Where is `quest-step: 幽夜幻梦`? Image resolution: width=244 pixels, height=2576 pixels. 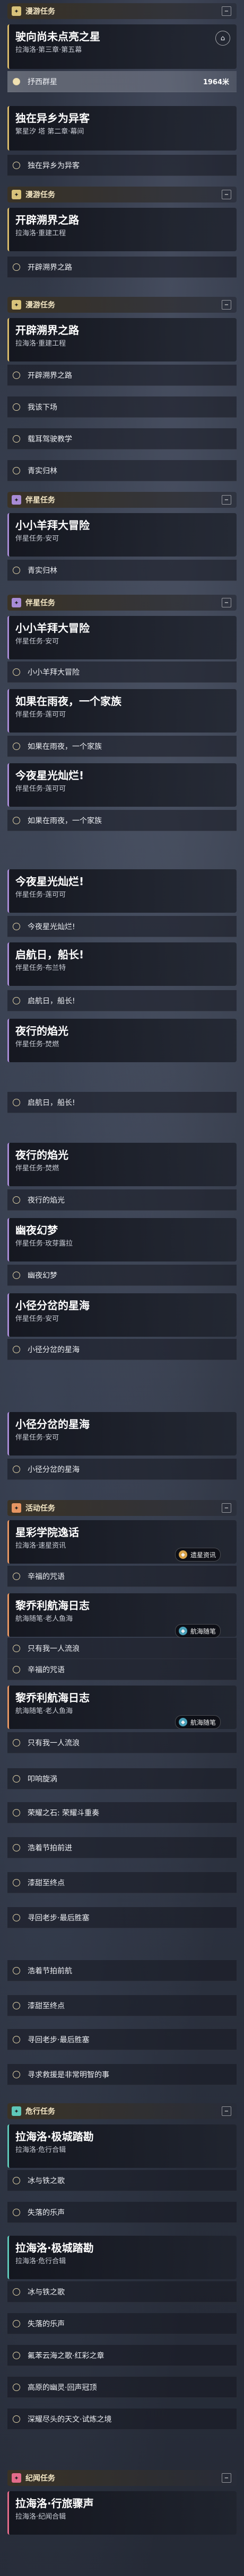 quest-step: 幽夜幻梦 is located at coordinates (122, 1275).